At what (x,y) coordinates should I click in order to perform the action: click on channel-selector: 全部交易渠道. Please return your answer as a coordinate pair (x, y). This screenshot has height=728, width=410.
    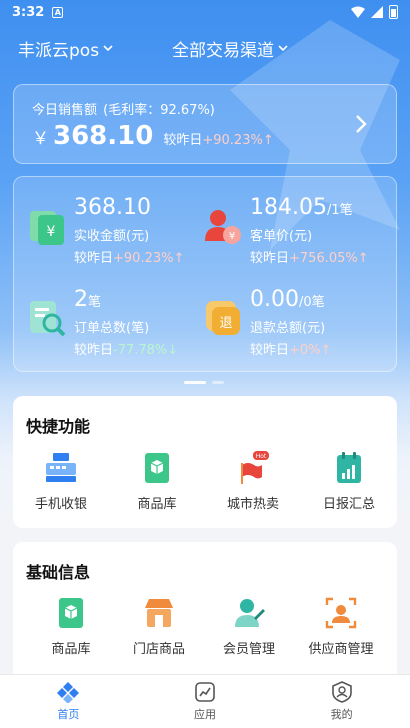
    Looking at the image, I should click on (230, 48).